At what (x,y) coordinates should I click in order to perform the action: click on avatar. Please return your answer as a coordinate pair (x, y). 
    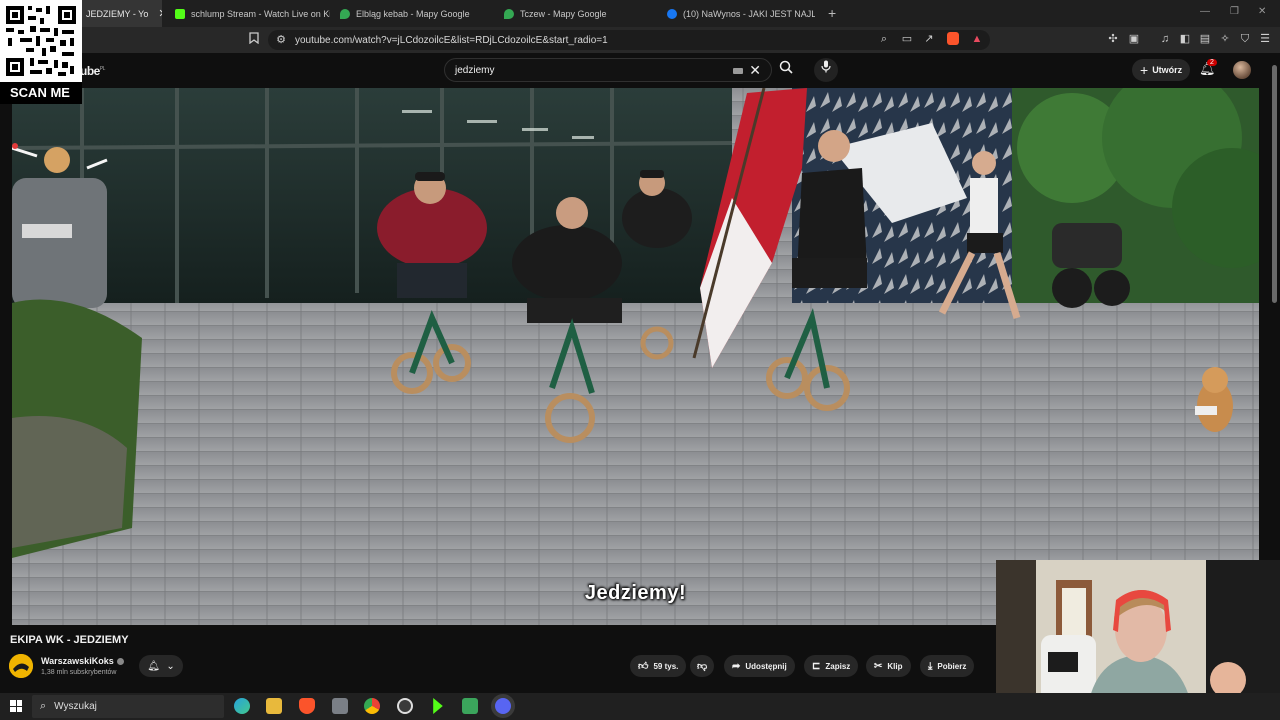
    Looking at the image, I should click on (1242, 70).